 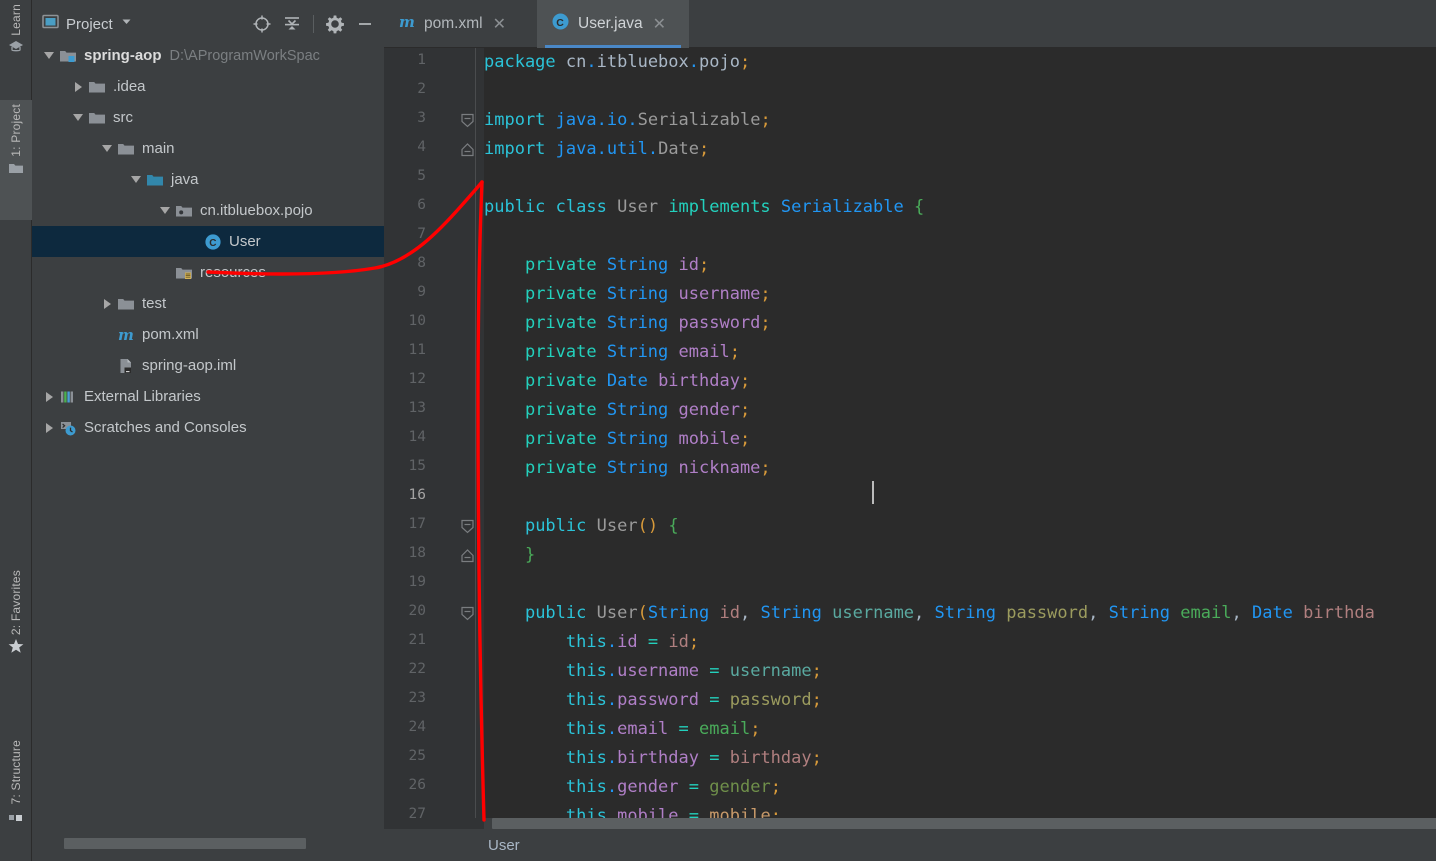 What do you see at coordinates (407, 22) in the screenshot?
I see `svg-text: m` at bounding box center [407, 22].